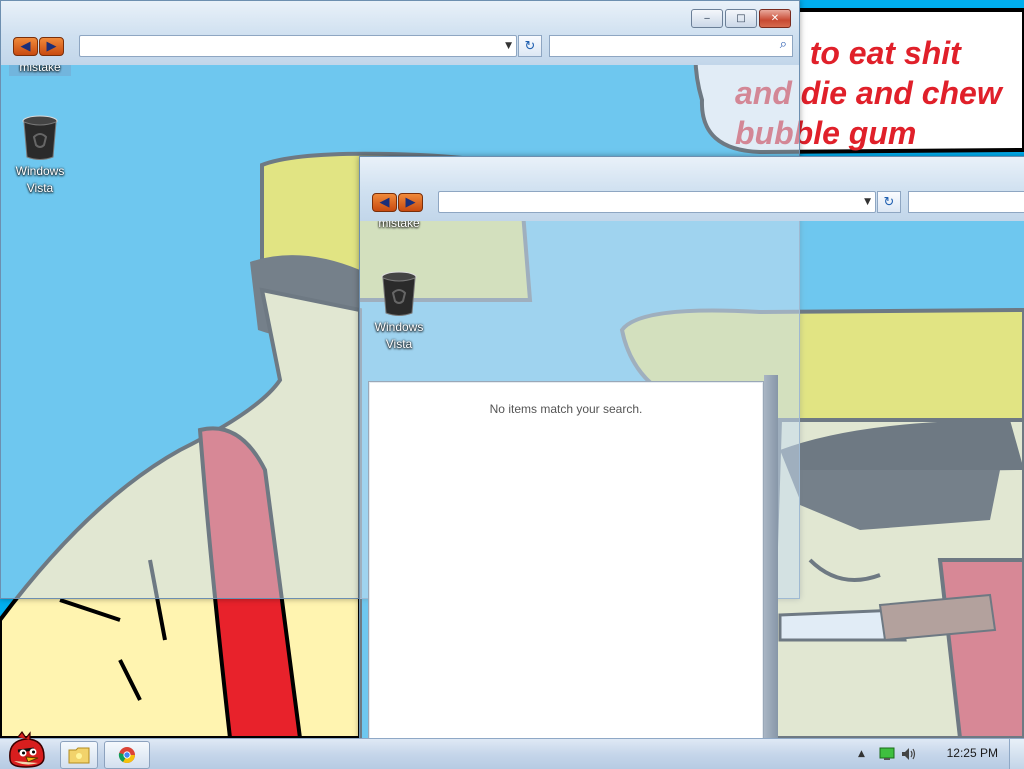 The height and width of the screenshot is (769, 1024). Describe the element at coordinates (671, 46) in the screenshot. I see `search-input: ⌕` at that location.